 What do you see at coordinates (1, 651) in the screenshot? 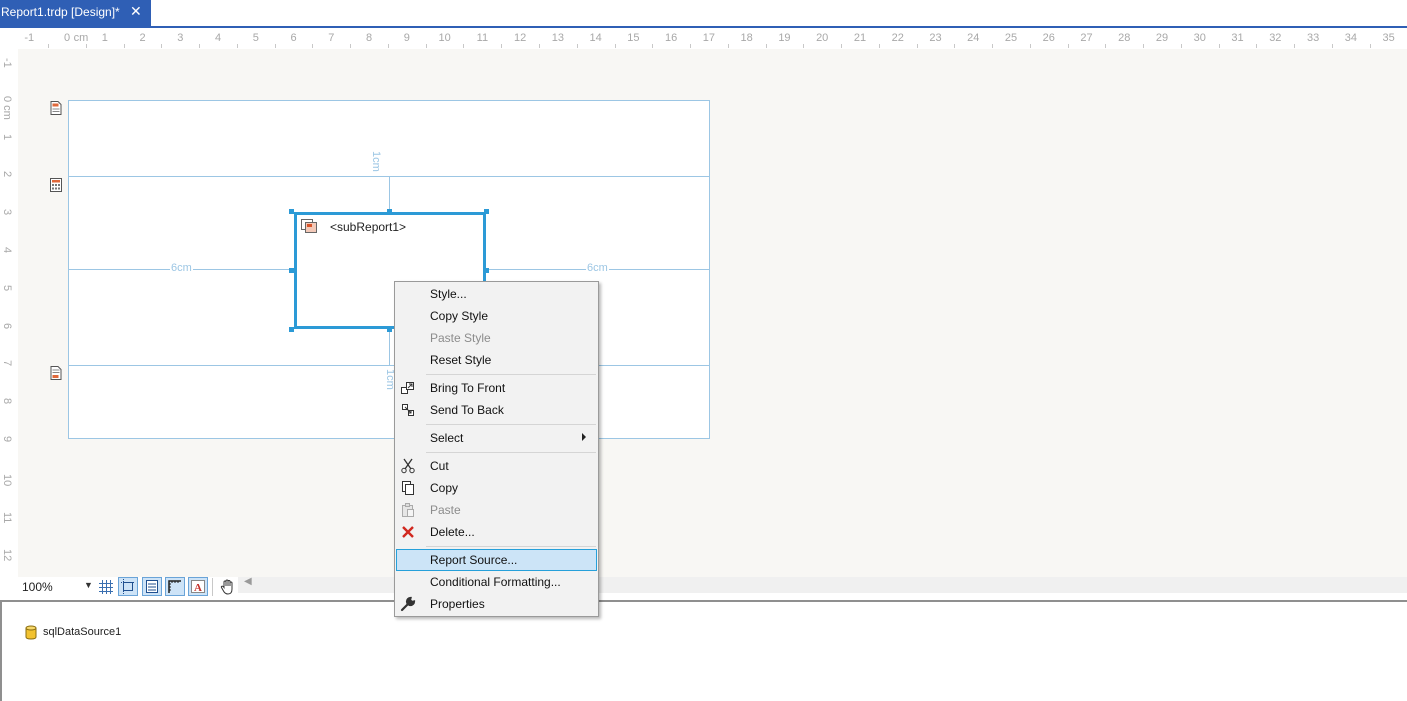
I see `tray-border` at bounding box center [1, 651].